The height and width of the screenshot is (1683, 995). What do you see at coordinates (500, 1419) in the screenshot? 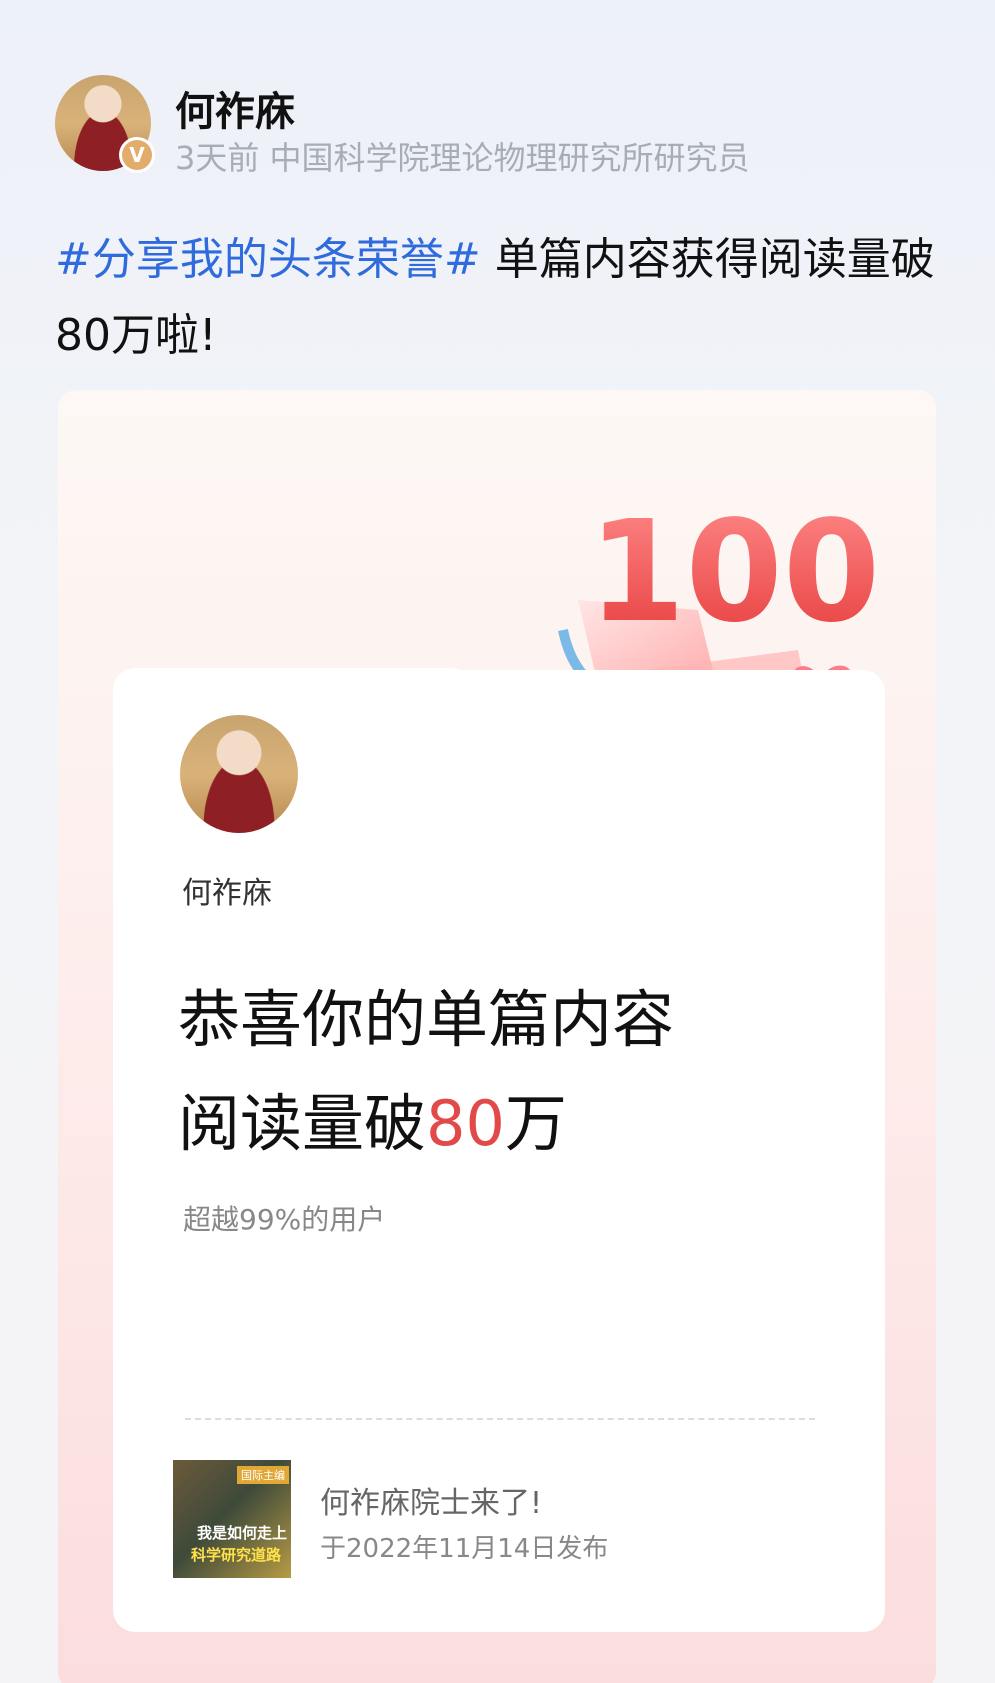
I see `dashed-divider` at bounding box center [500, 1419].